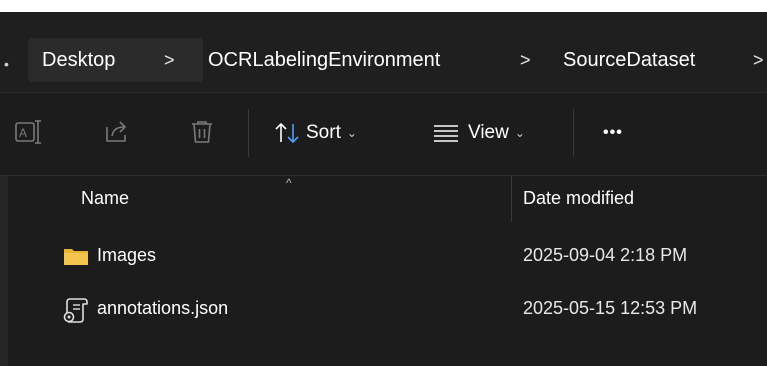 The height and width of the screenshot is (366, 767). I want to click on delete-icon, so click(202, 132).